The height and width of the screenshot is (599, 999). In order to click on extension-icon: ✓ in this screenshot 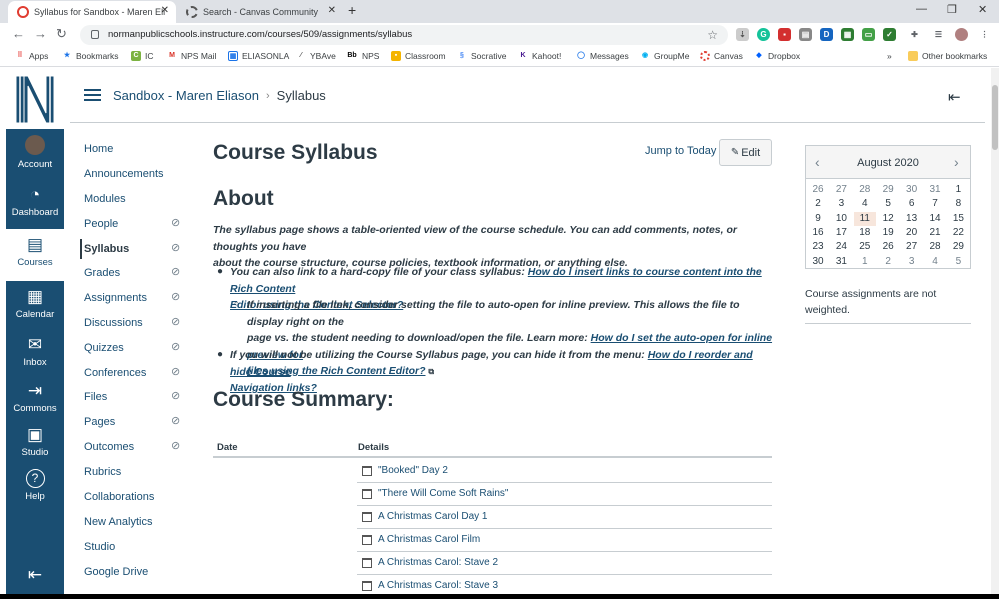, I will do `click(889, 34)`.